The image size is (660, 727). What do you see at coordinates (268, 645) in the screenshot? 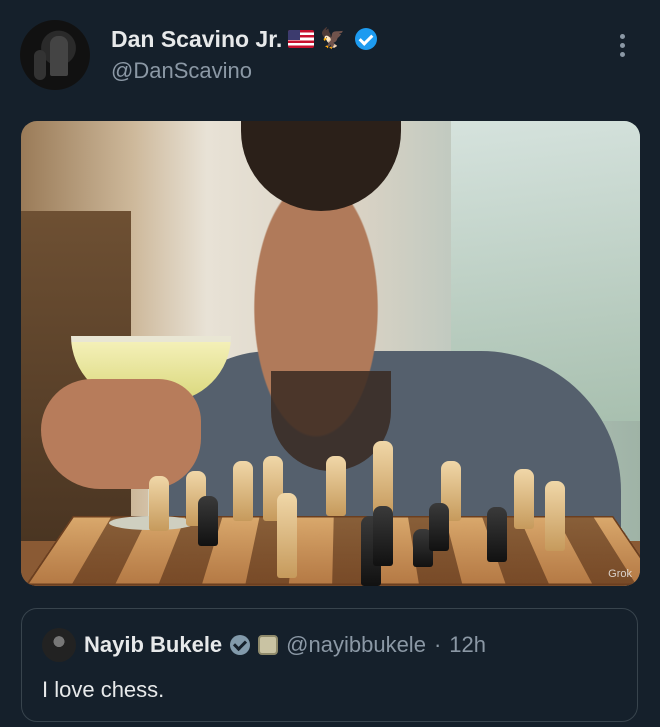
I see `government-seal-icon` at bounding box center [268, 645].